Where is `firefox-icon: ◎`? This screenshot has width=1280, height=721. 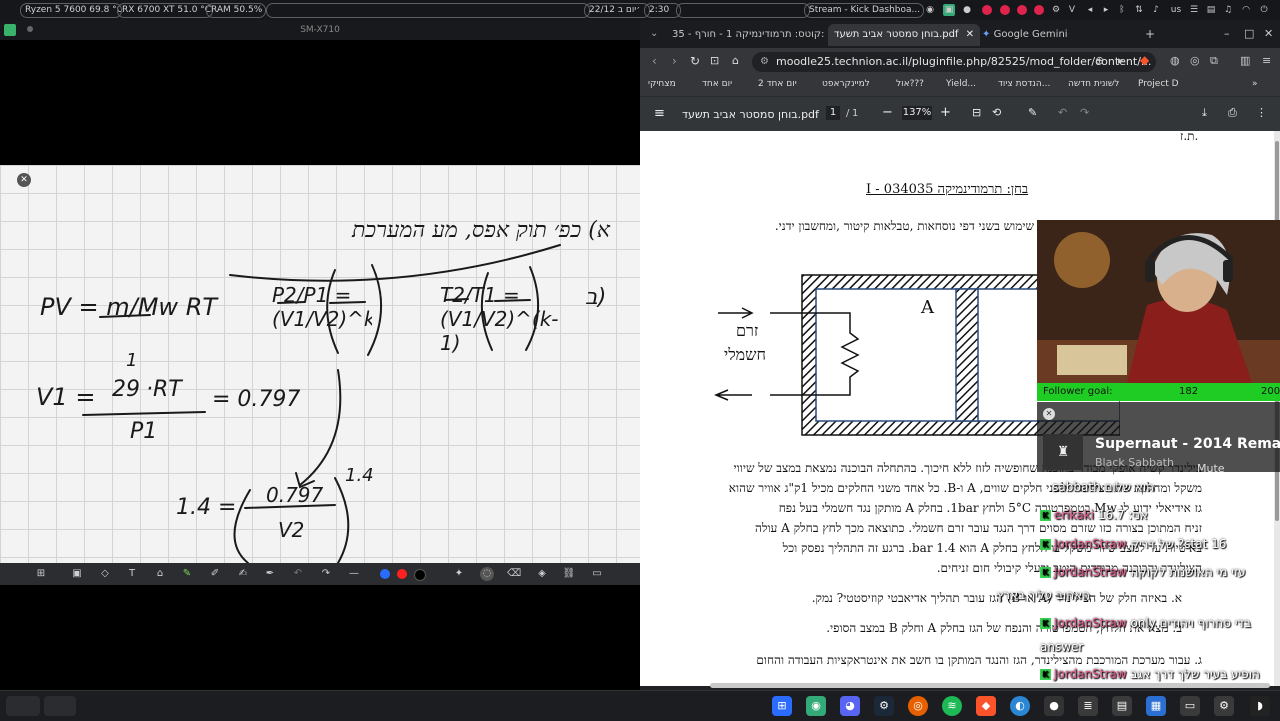
firefox-icon: ◎ is located at coordinates (918, 706).